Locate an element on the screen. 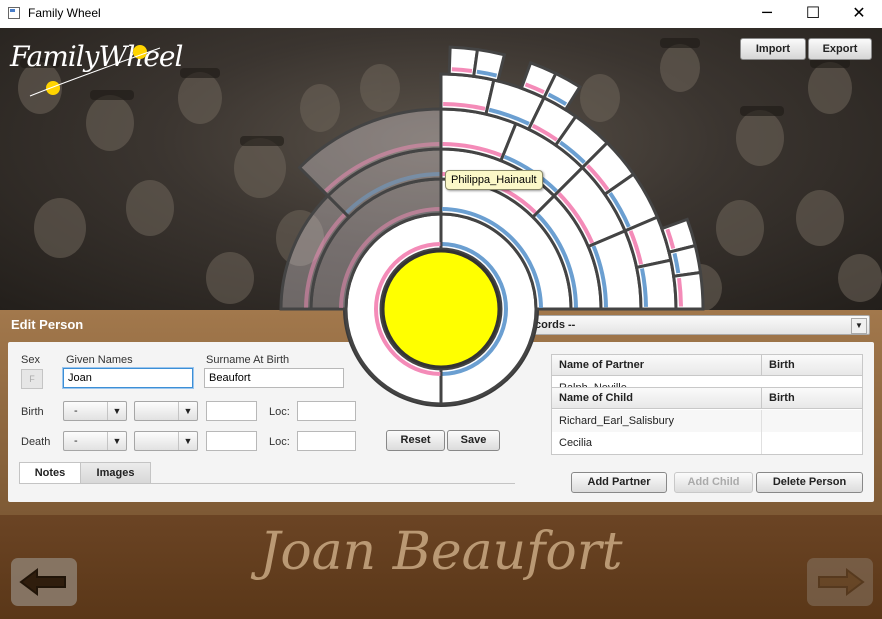 The image size is (882, 619). reset-button: Reset is located at coordinates (415, 440).